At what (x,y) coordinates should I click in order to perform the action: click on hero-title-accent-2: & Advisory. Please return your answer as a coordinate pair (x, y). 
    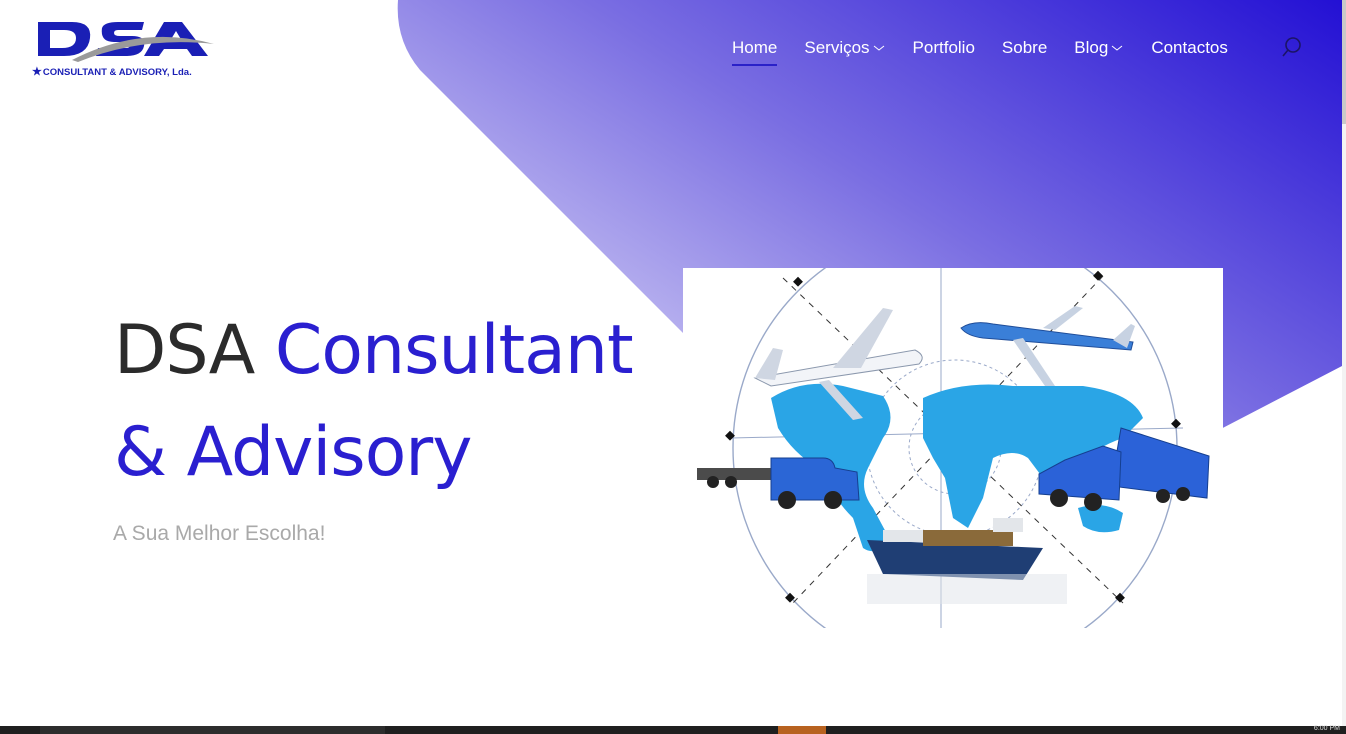
    Looking at the image, I should click on (293, 452).